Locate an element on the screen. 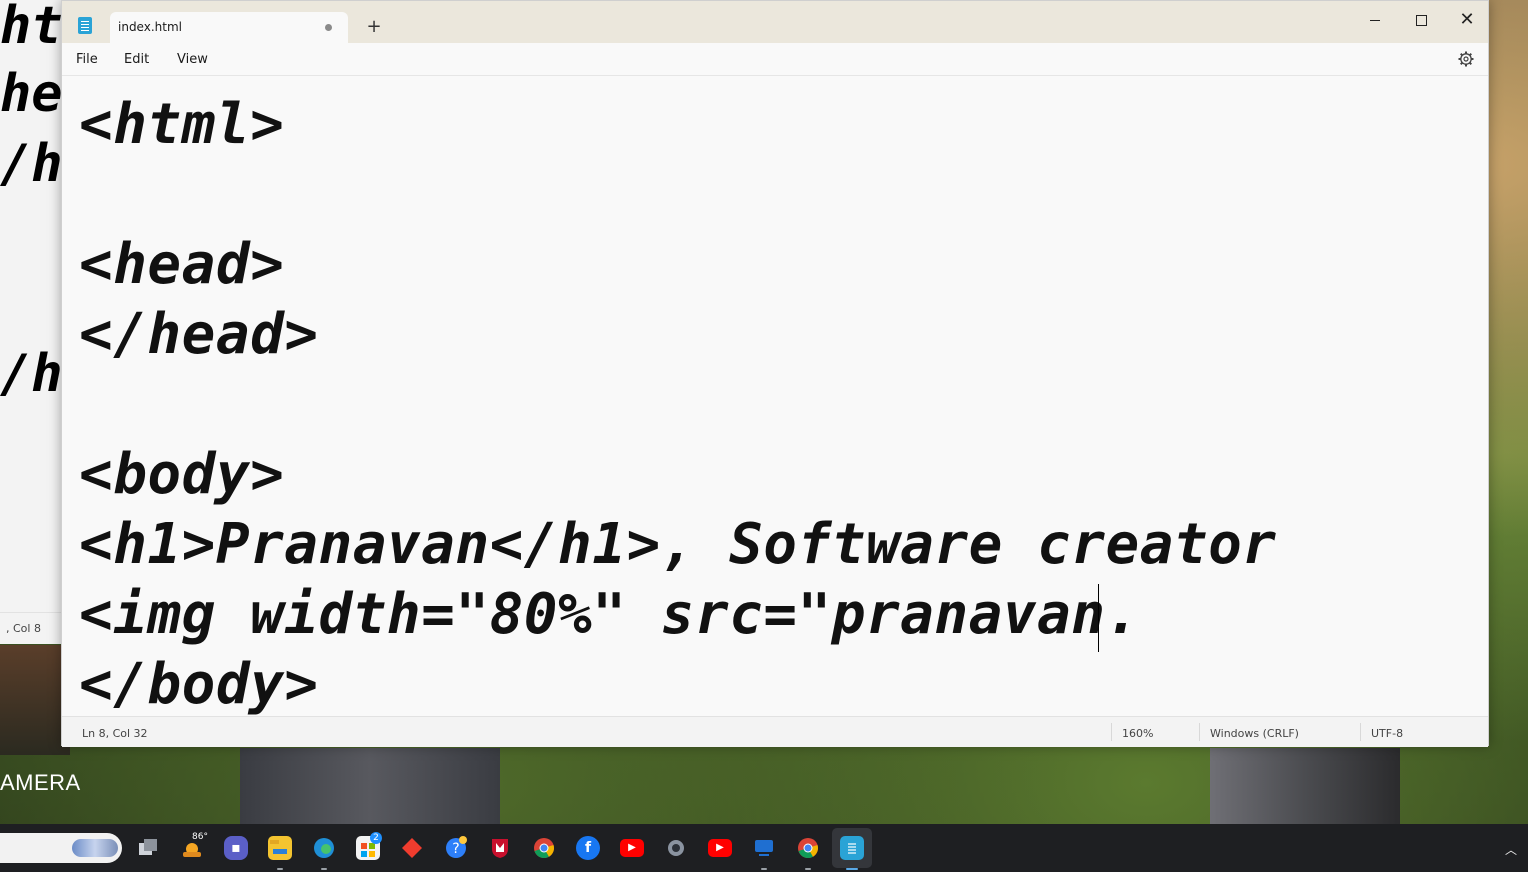 The height and width of the screenshot is (872, 1528). code-line: </head> is located at coordinates (199, 334).